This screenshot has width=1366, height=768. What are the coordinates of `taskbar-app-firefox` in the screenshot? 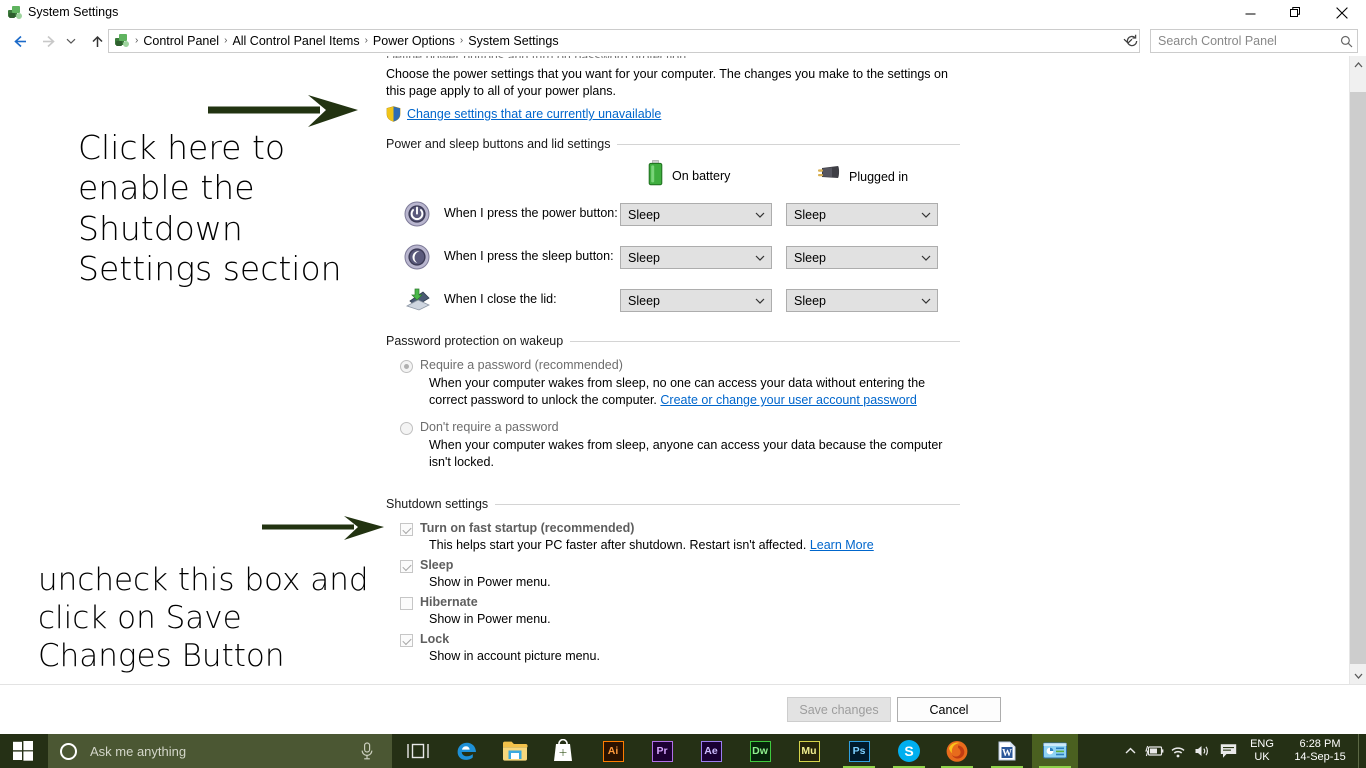 It's located at (957, 751).